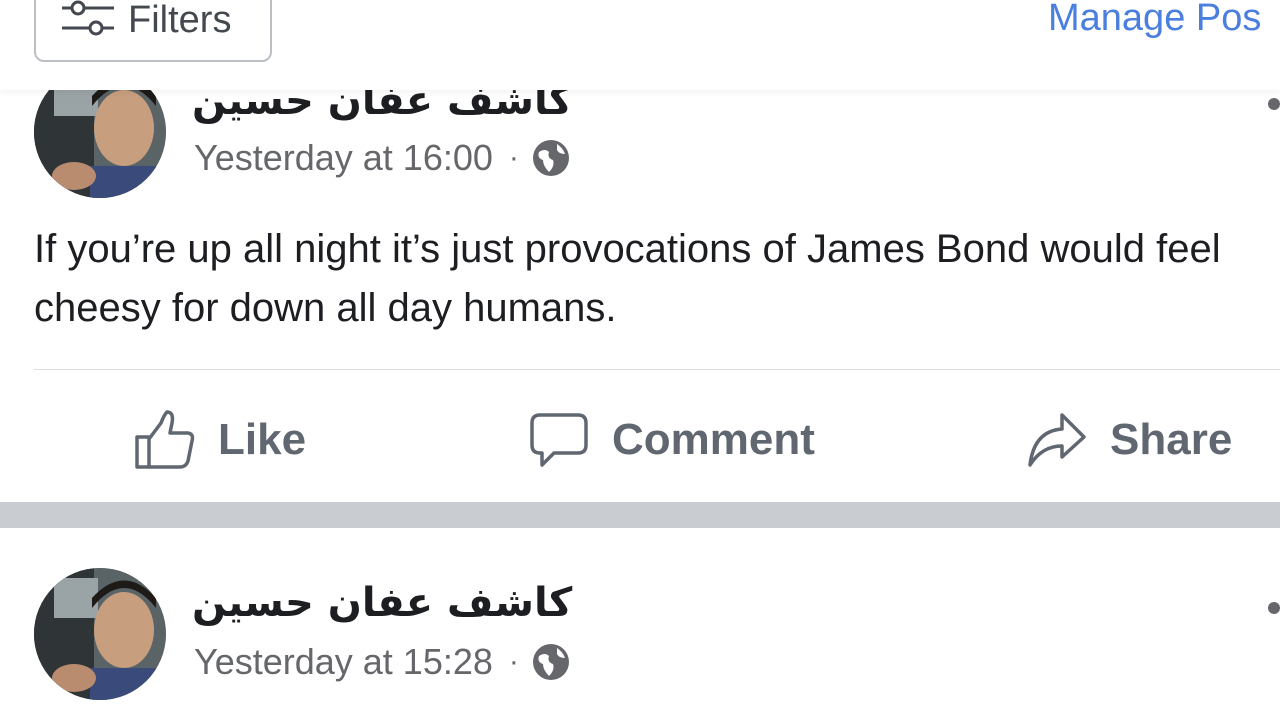 The width and height of the screenshot is (1280, 720). I want to click on post-timestamp: Yesterday at 15:28, so click(343, 662).